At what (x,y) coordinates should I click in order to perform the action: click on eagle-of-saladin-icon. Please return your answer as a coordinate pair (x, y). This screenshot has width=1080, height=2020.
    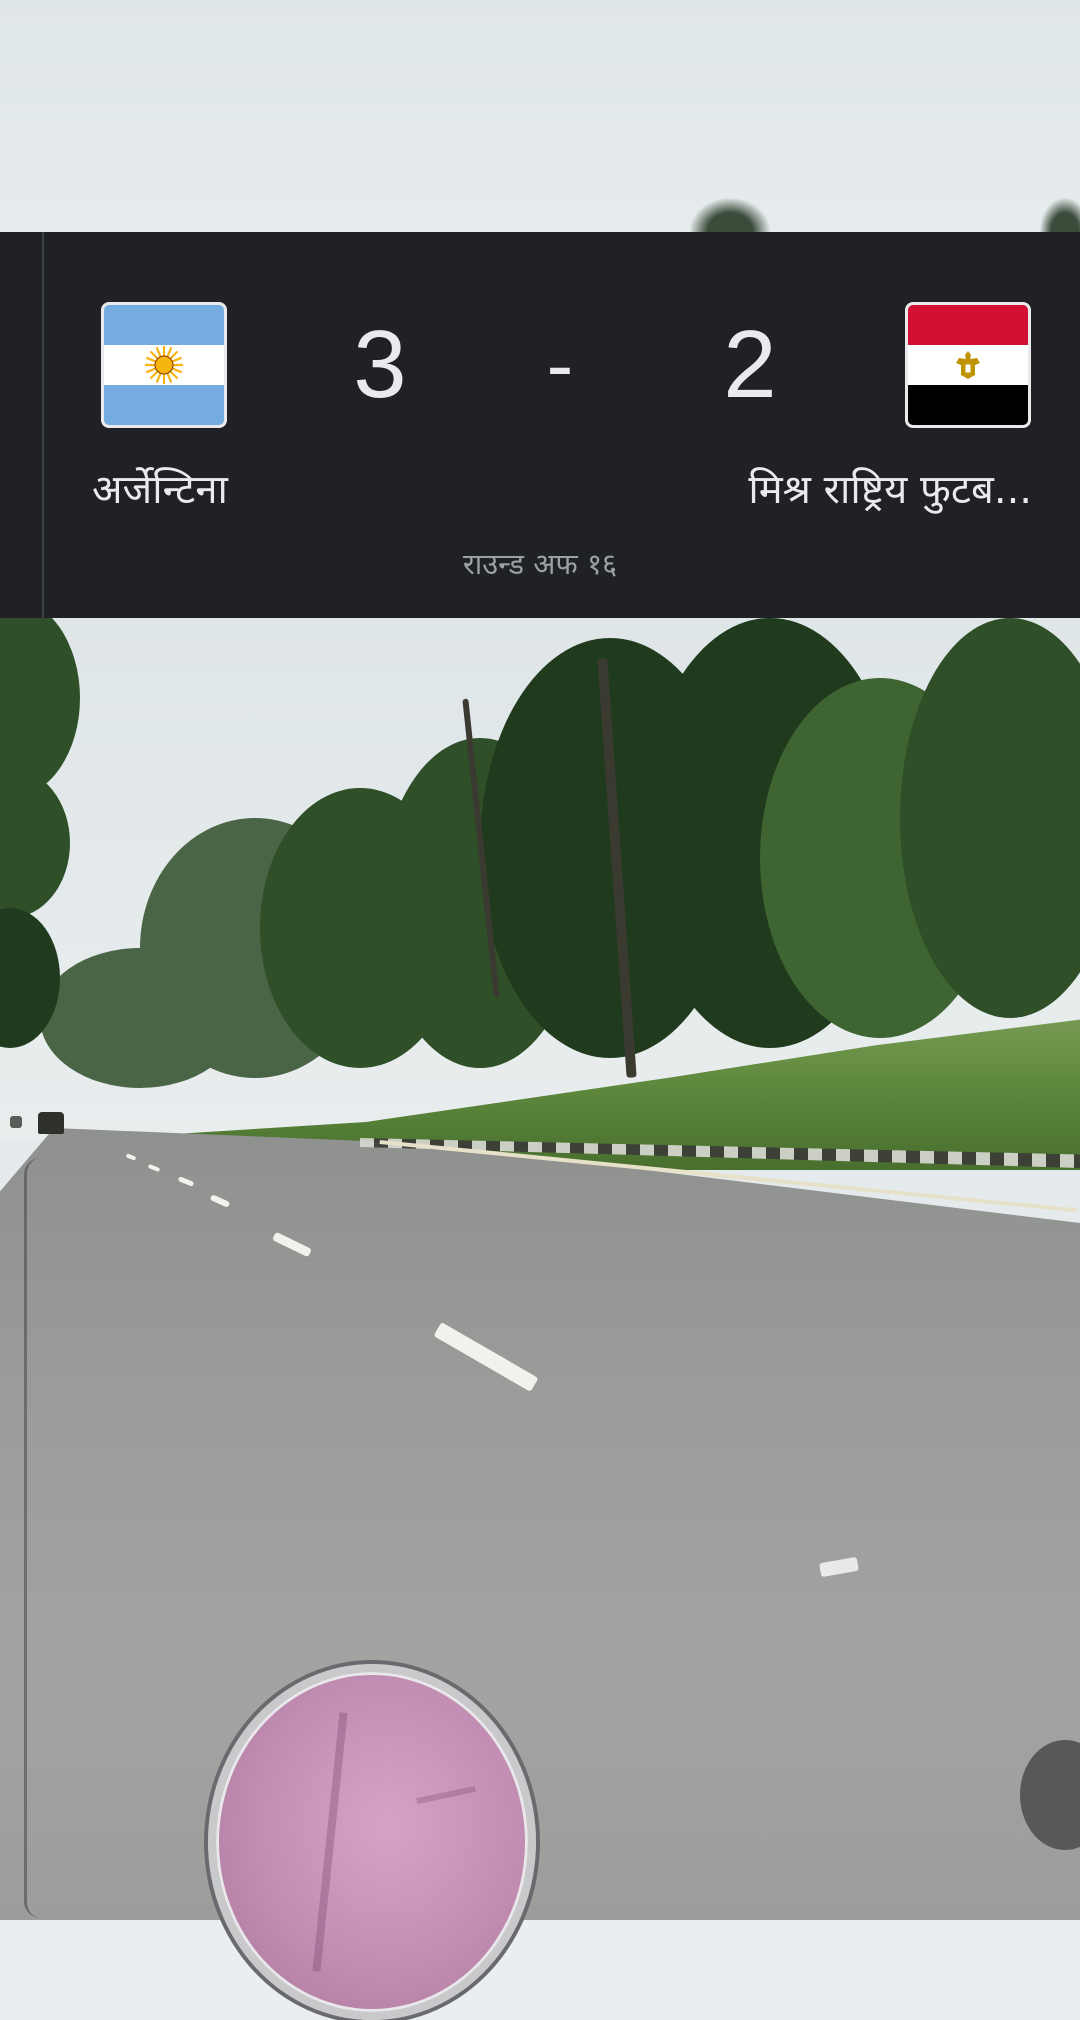
    Looking at the image, I should click on (968, 365).